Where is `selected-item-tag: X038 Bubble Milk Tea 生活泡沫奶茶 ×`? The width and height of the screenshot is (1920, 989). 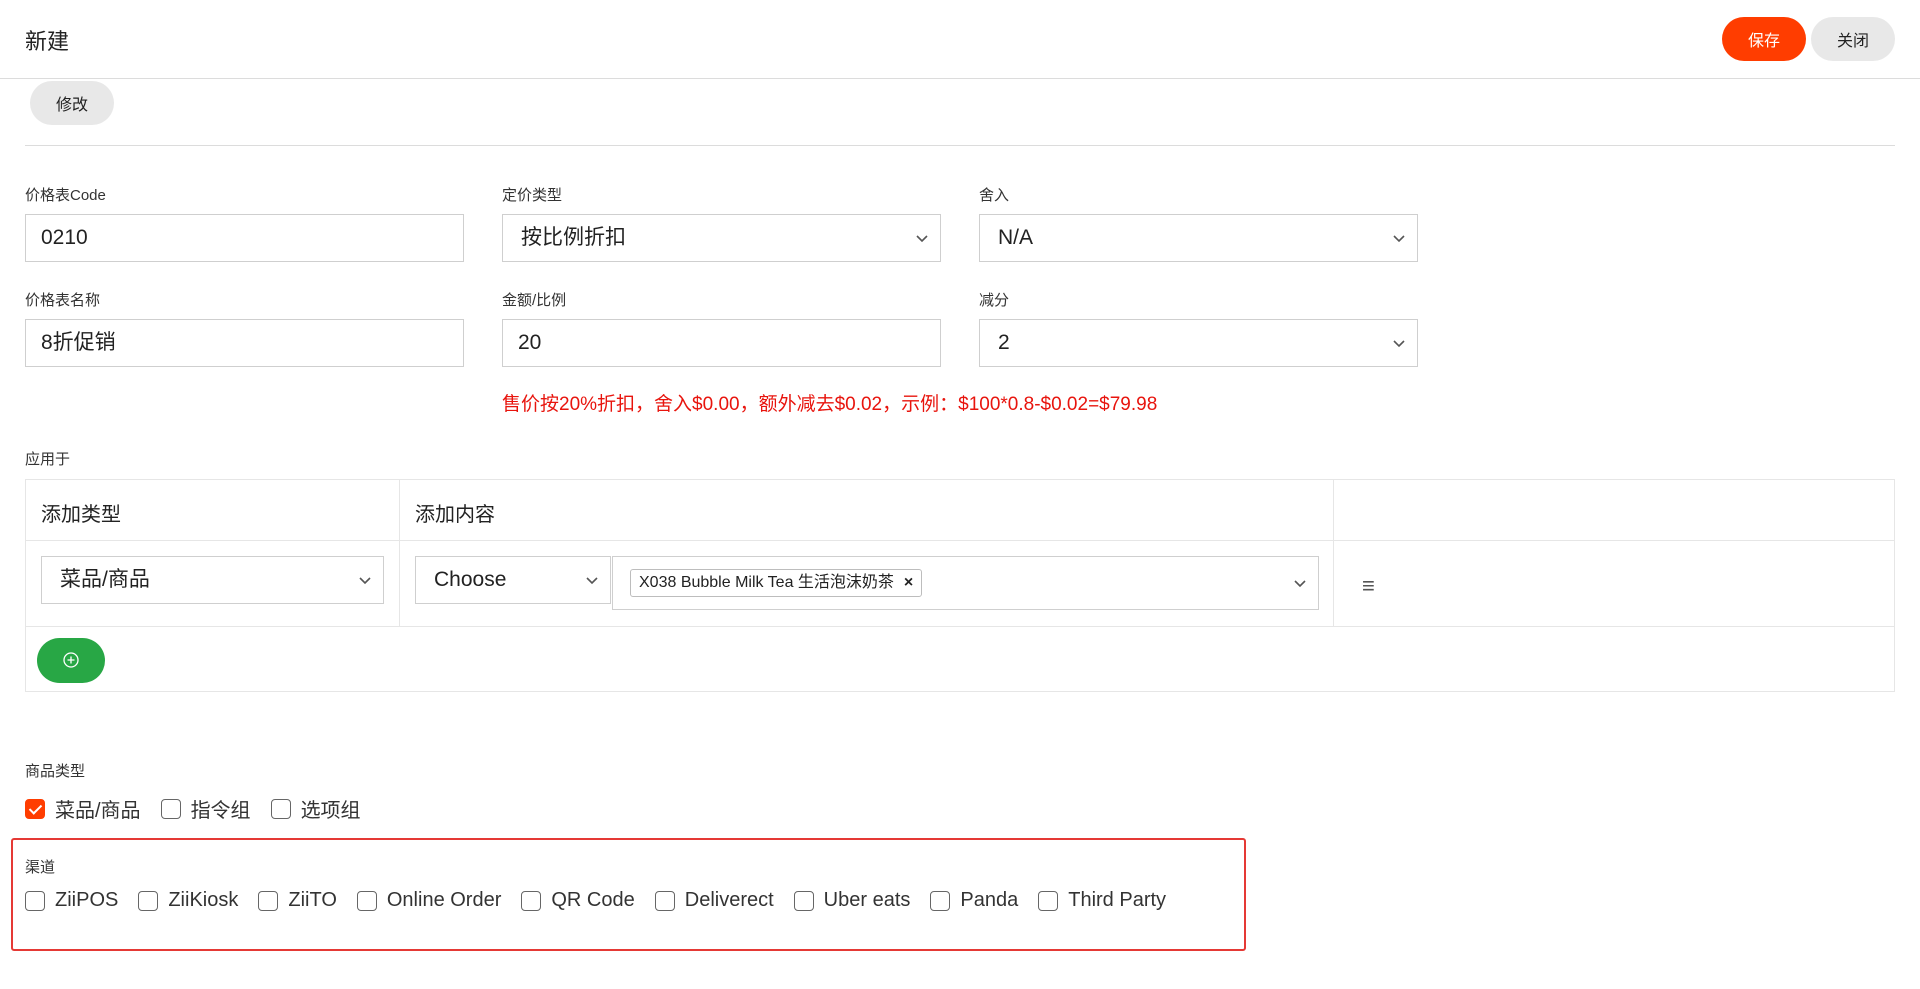 selected-item-tag: X038 Bubble Milk Tea 生活泡沫奶茶 × is located at coordinates (776, 583).